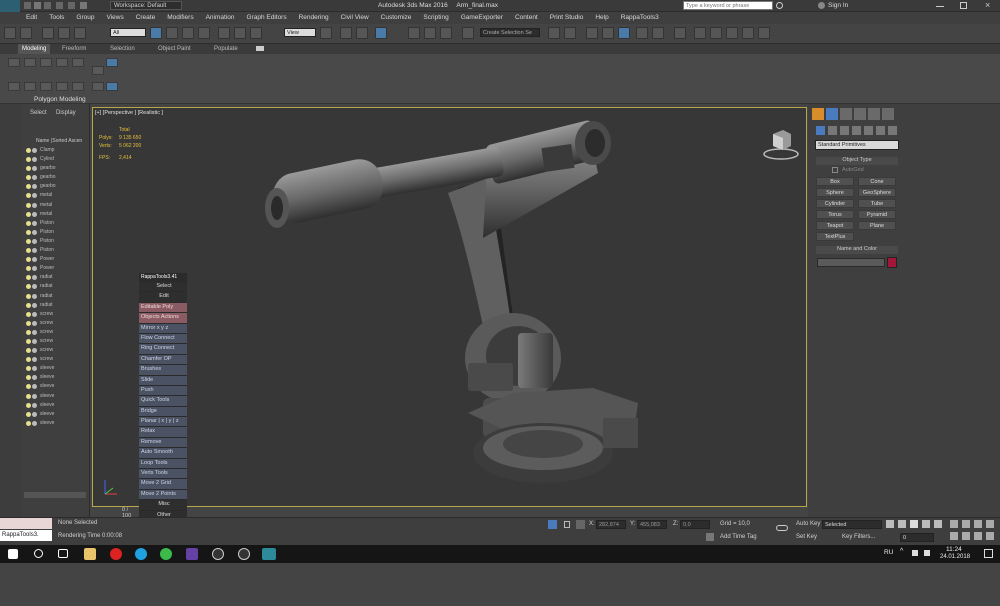  What do you see at coordinates (835, 181) in the screenshot?
I see `primitive-box-button: Box` at bounding box center [835, 181].